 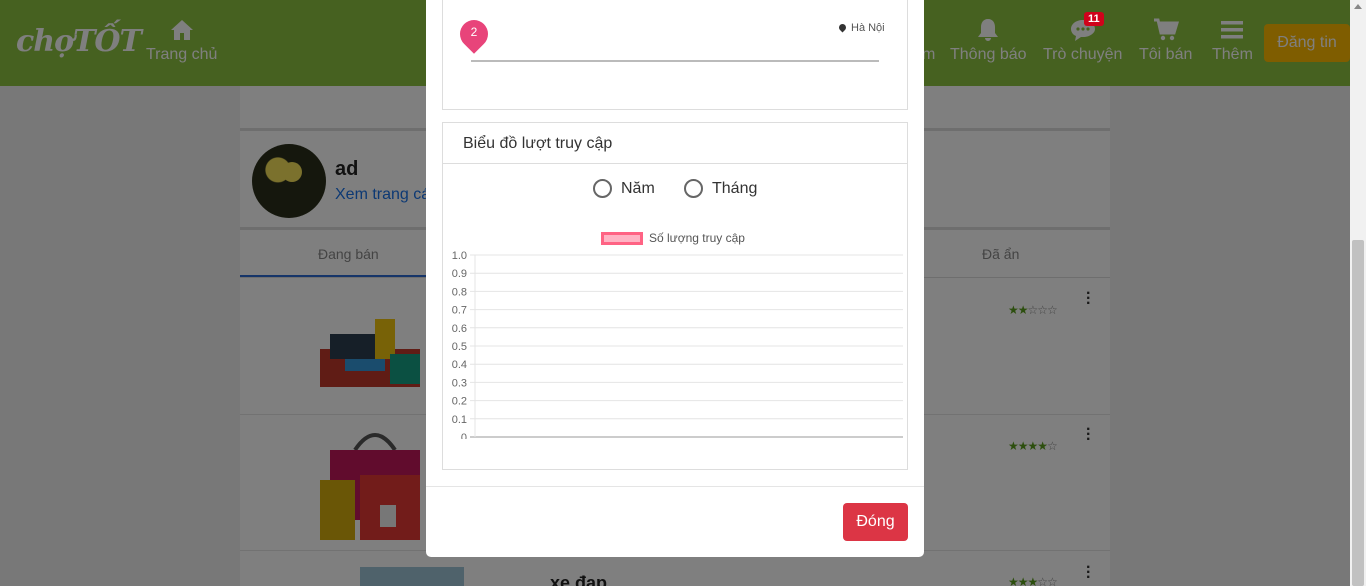 What do you see at coordinates (735, 188) in the screenshot?
I see `radio-month-label: Tháng` at bounding box center [735, 188].